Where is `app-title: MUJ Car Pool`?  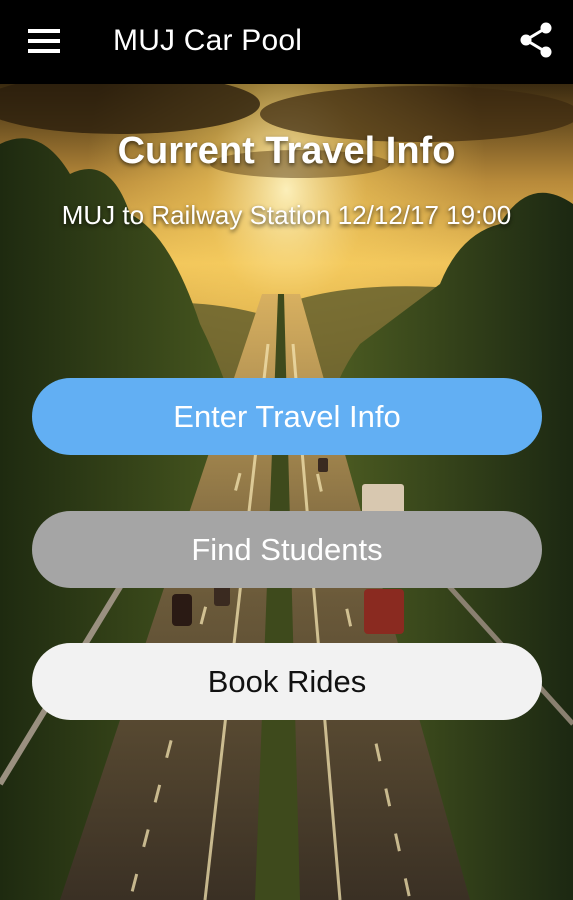
app-title: MUJ Car Pool is located at coordinates (208, 40).